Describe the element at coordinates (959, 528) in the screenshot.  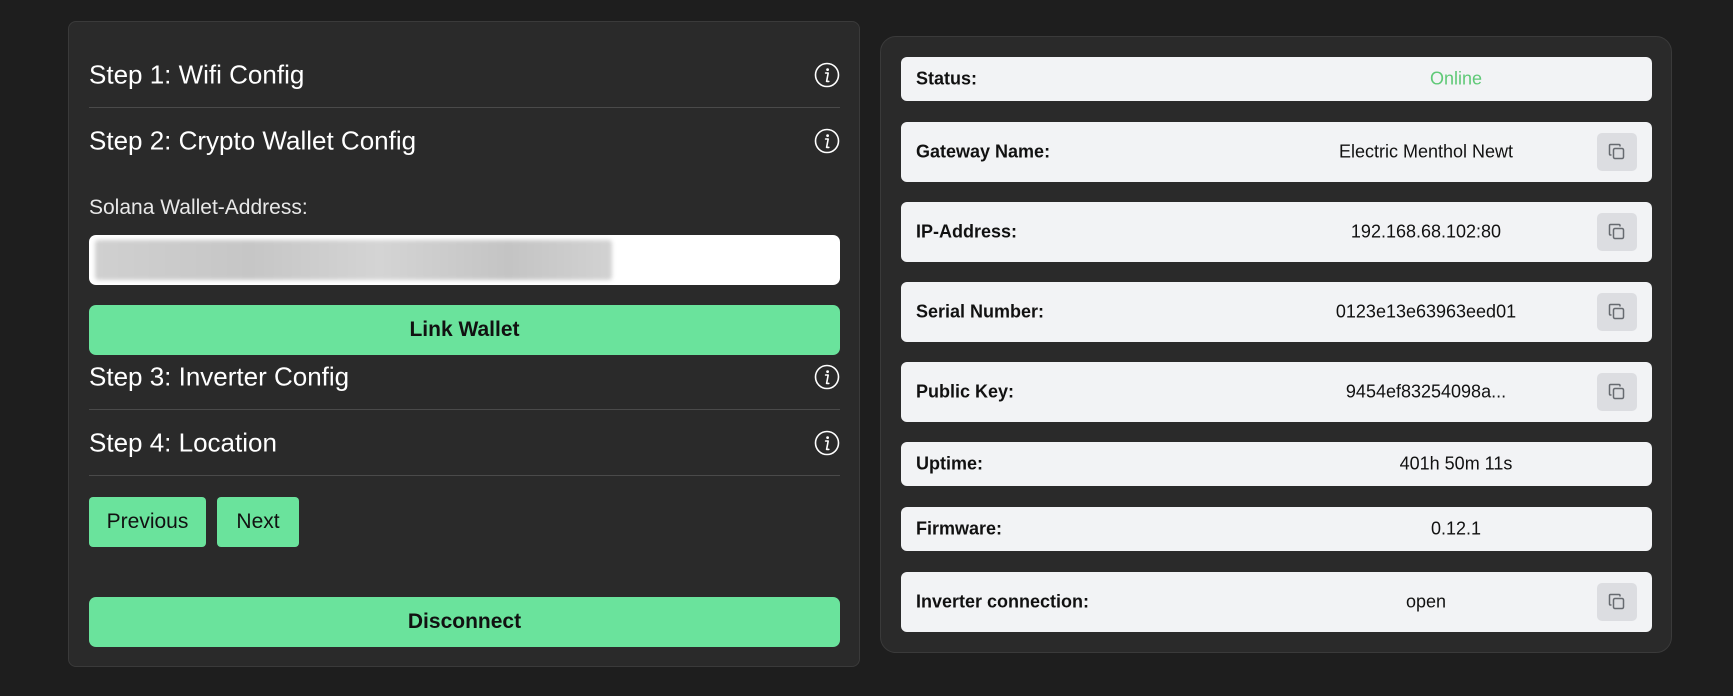
I see `row-label: Firmware:` at that location.